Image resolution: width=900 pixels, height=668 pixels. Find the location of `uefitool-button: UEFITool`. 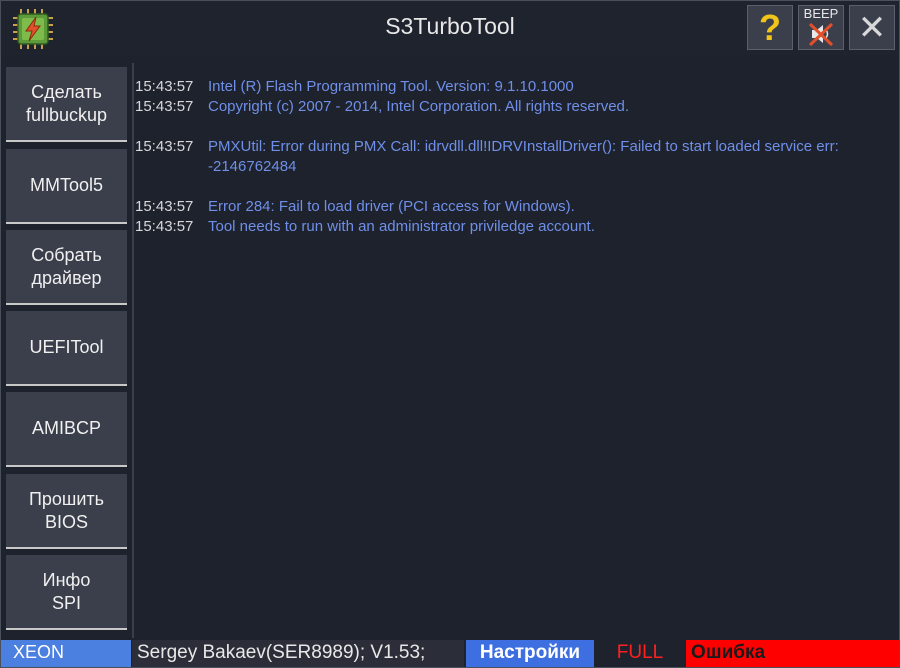

uefitool-button: UEFITool is located at coordinates (66, 348).